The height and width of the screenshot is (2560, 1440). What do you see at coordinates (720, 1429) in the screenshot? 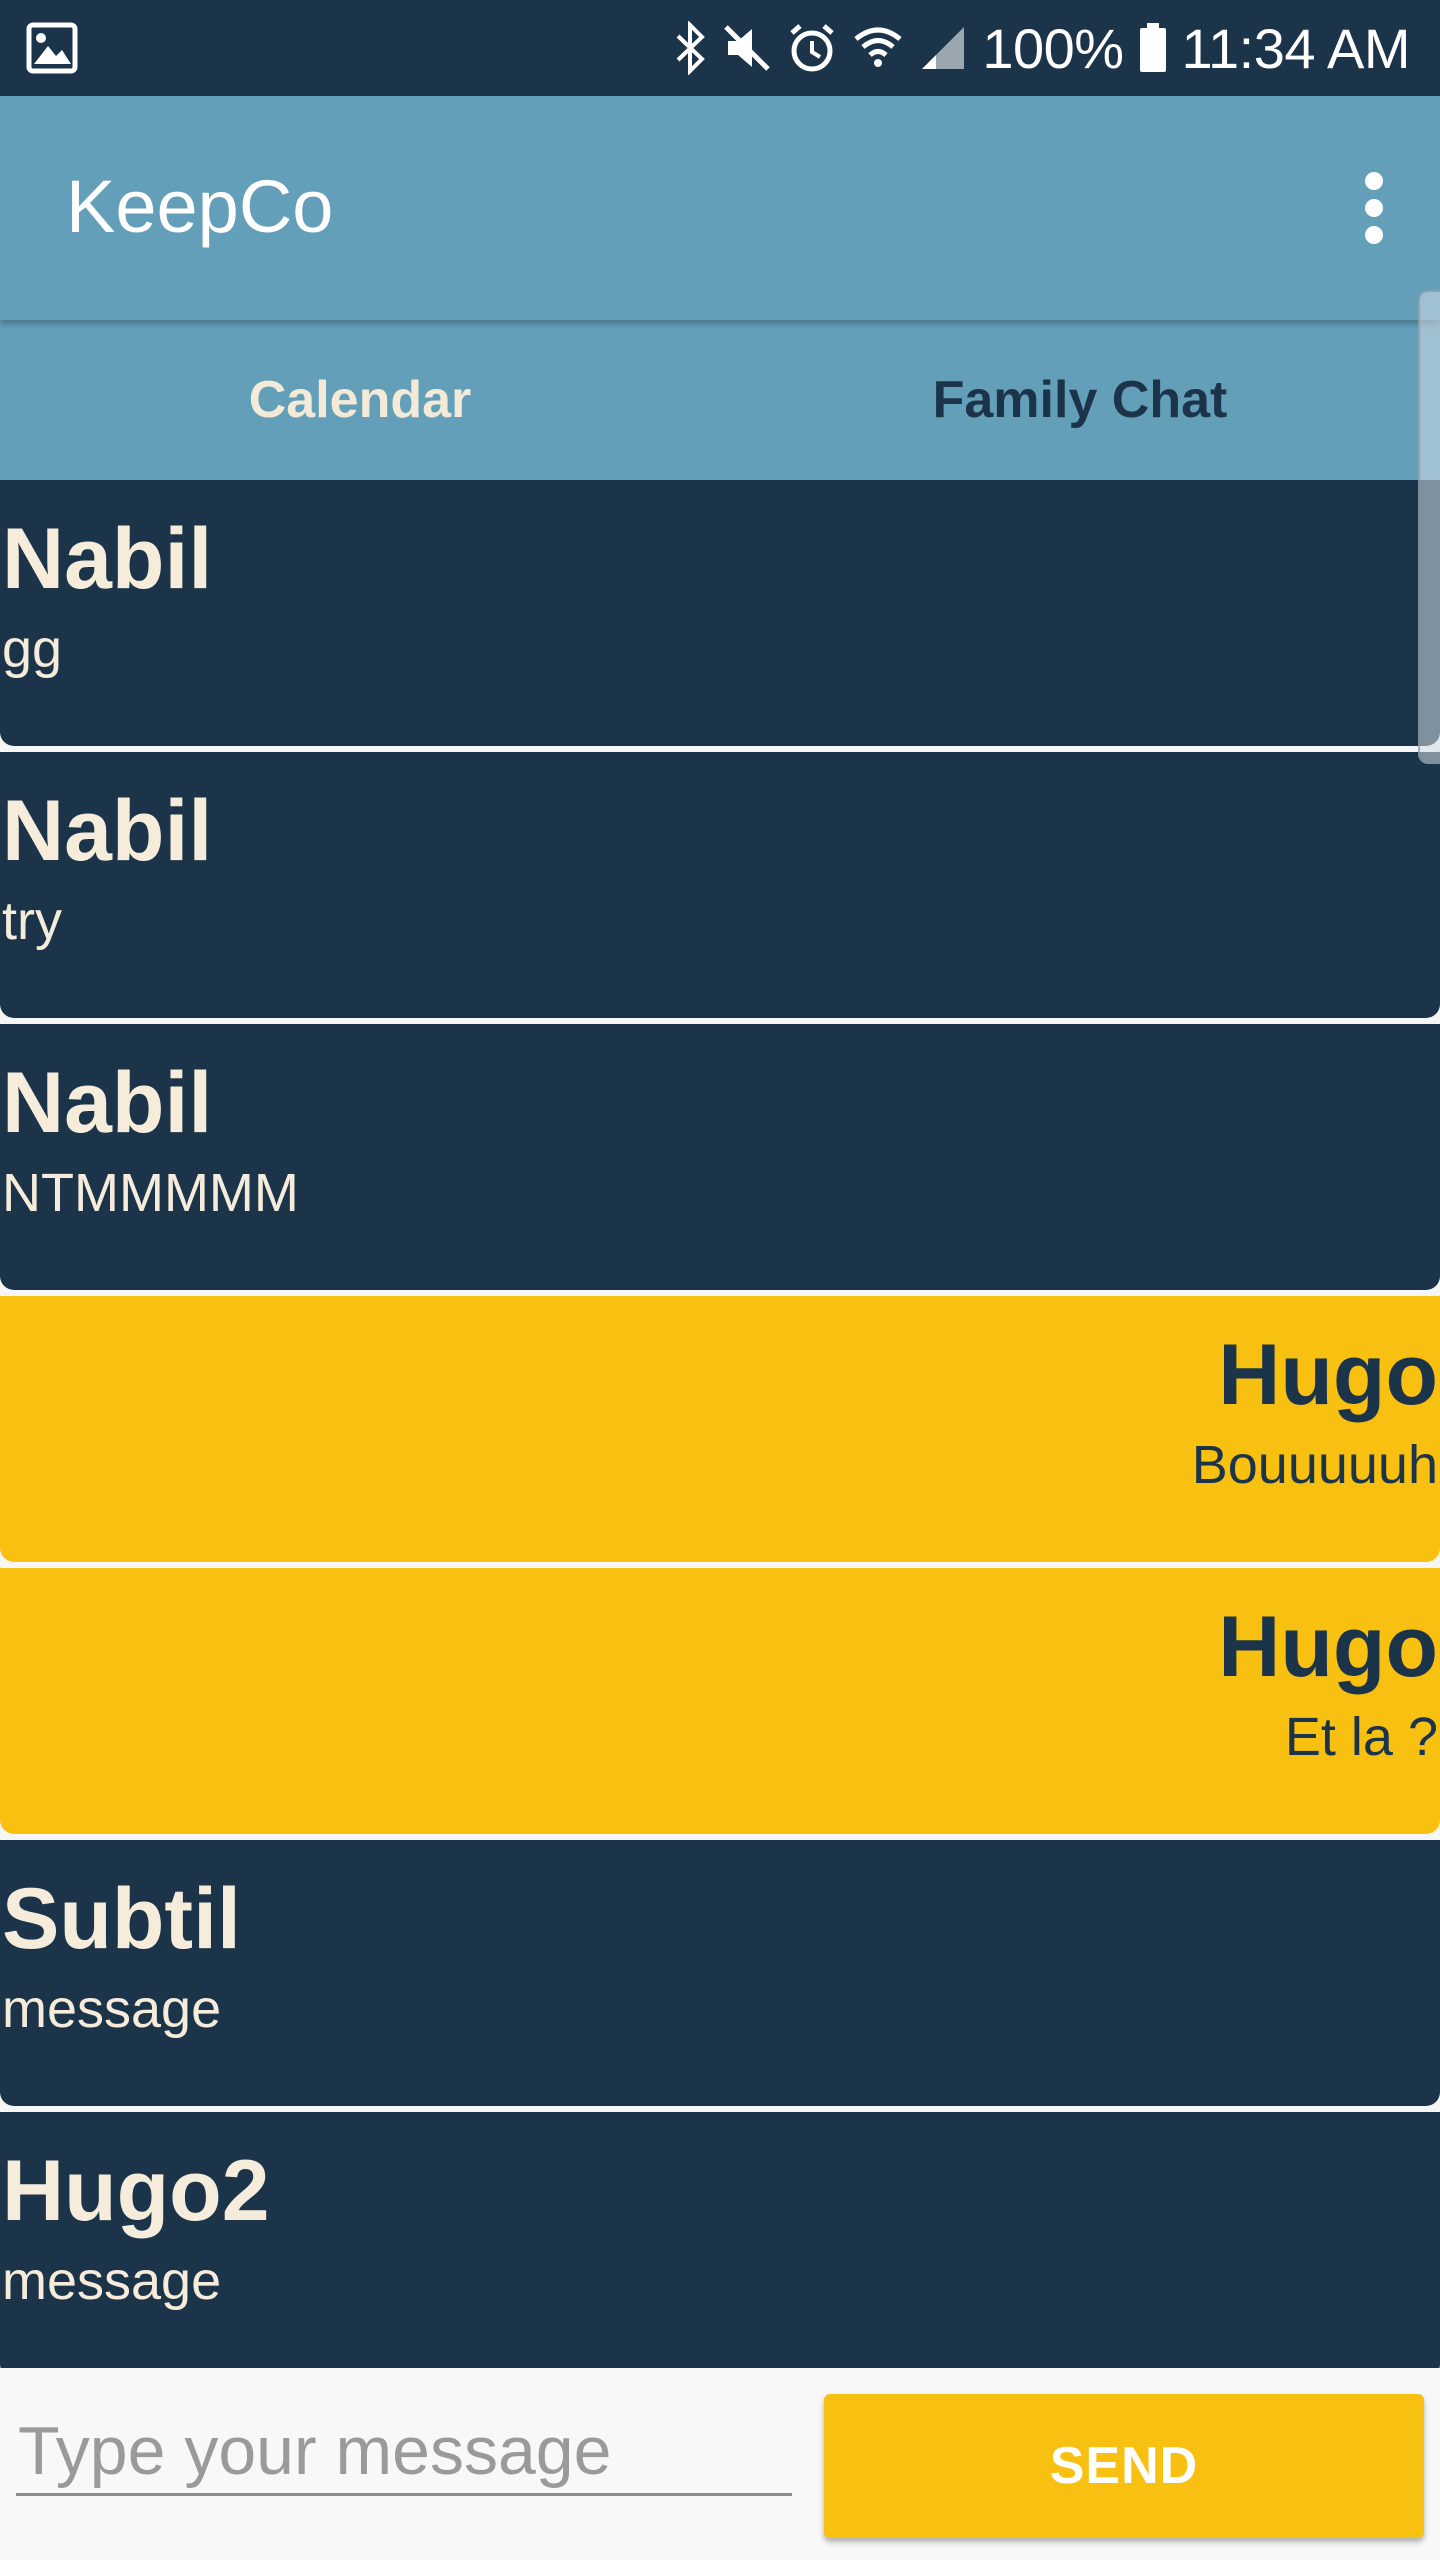
I see `message-item: Hugo Bouuuuuh` at bounding box center [720, 1429].